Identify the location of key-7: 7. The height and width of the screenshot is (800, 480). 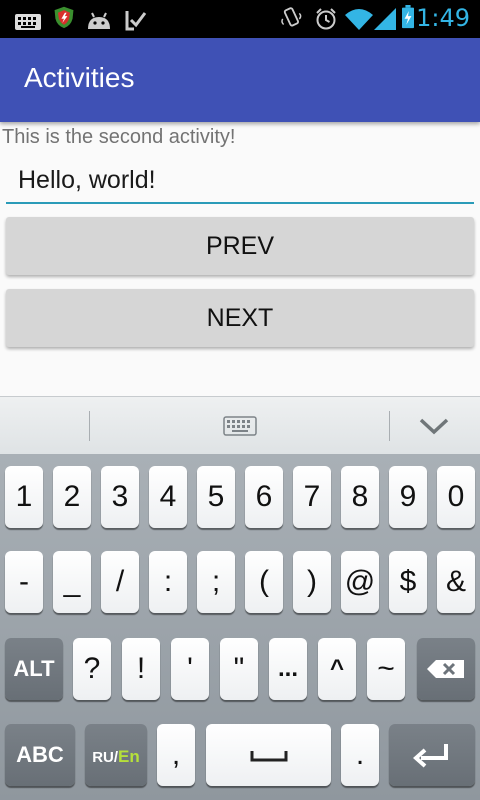
(312, 497).